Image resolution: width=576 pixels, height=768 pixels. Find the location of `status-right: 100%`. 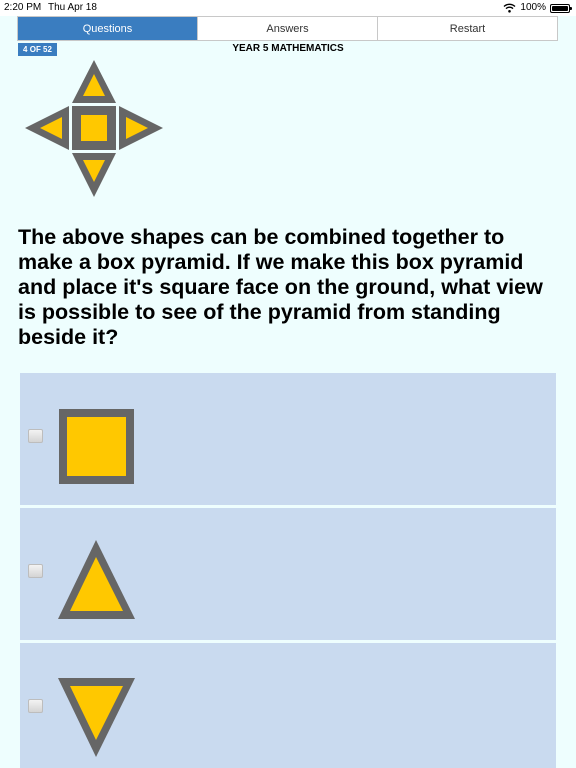

status-right: 100% is located at coordinates (537, 8).